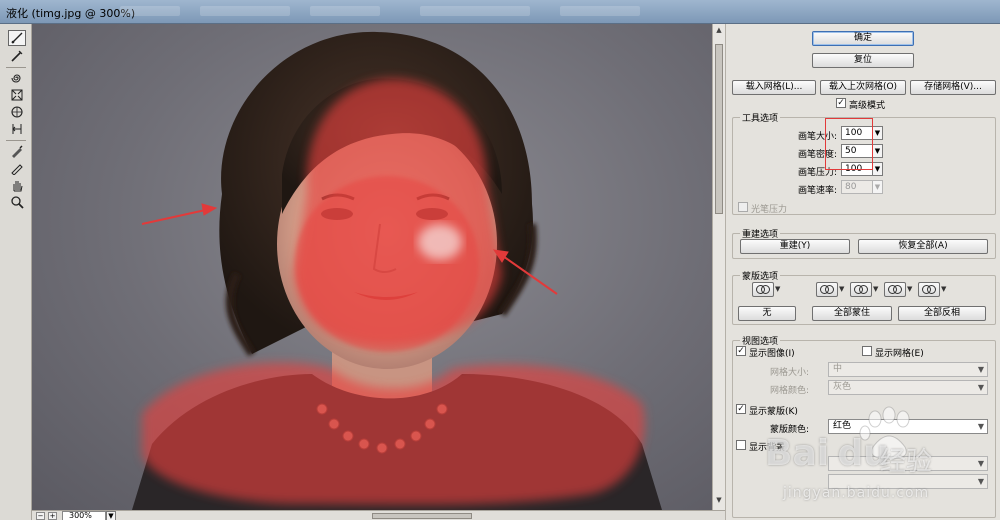 This screenshot has width=1000, height=520. I want to click on freeze-mask-tool-icon, so click(17, 151).